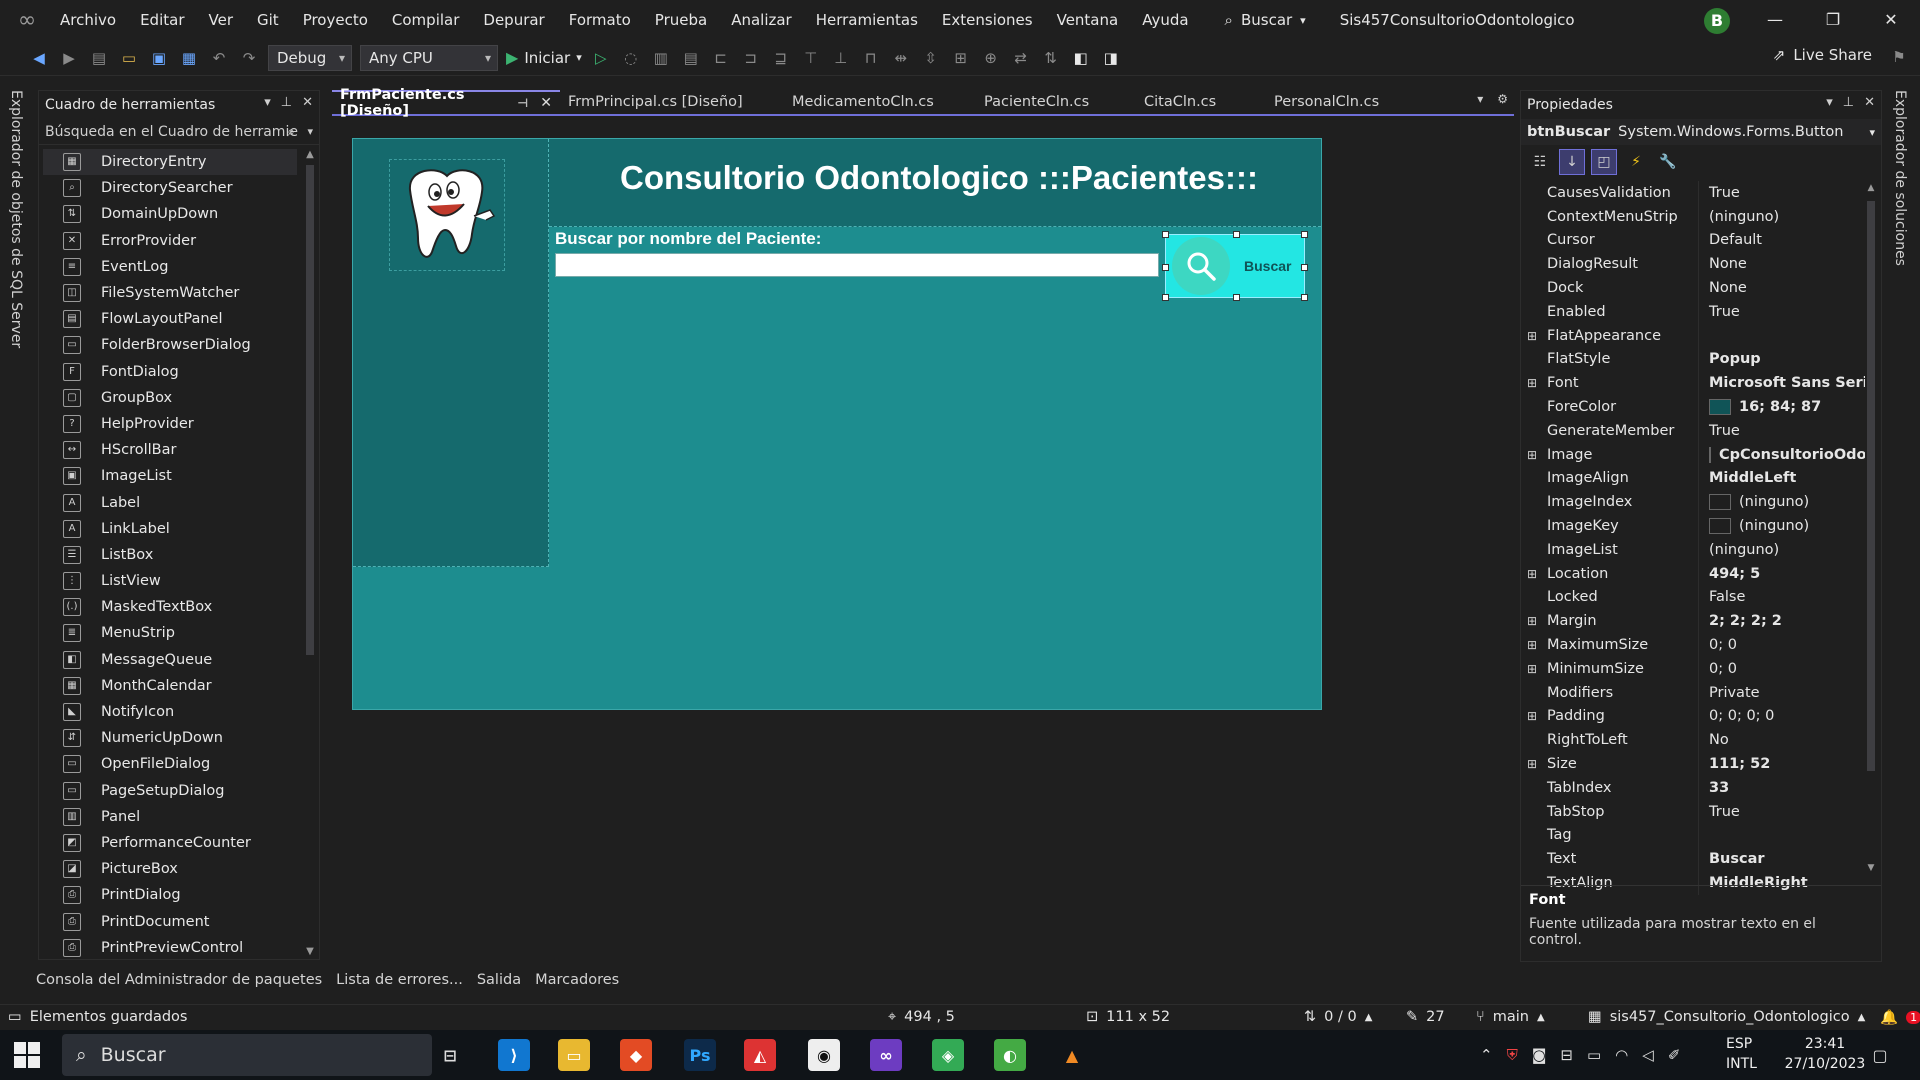 The height and width of the screenshot is (1080, 1920). Describe the element at coordinates (1825, 1054) in the screenshot. I see `clock: 23:41 27/10/2023` at that location.